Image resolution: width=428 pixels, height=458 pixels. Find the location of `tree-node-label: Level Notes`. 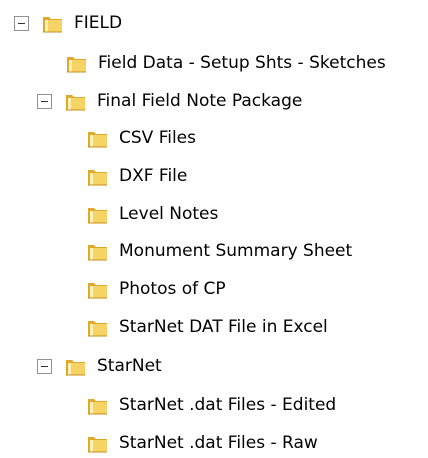

tree-node-label: Level Notes is located at coordinates (169, 214).